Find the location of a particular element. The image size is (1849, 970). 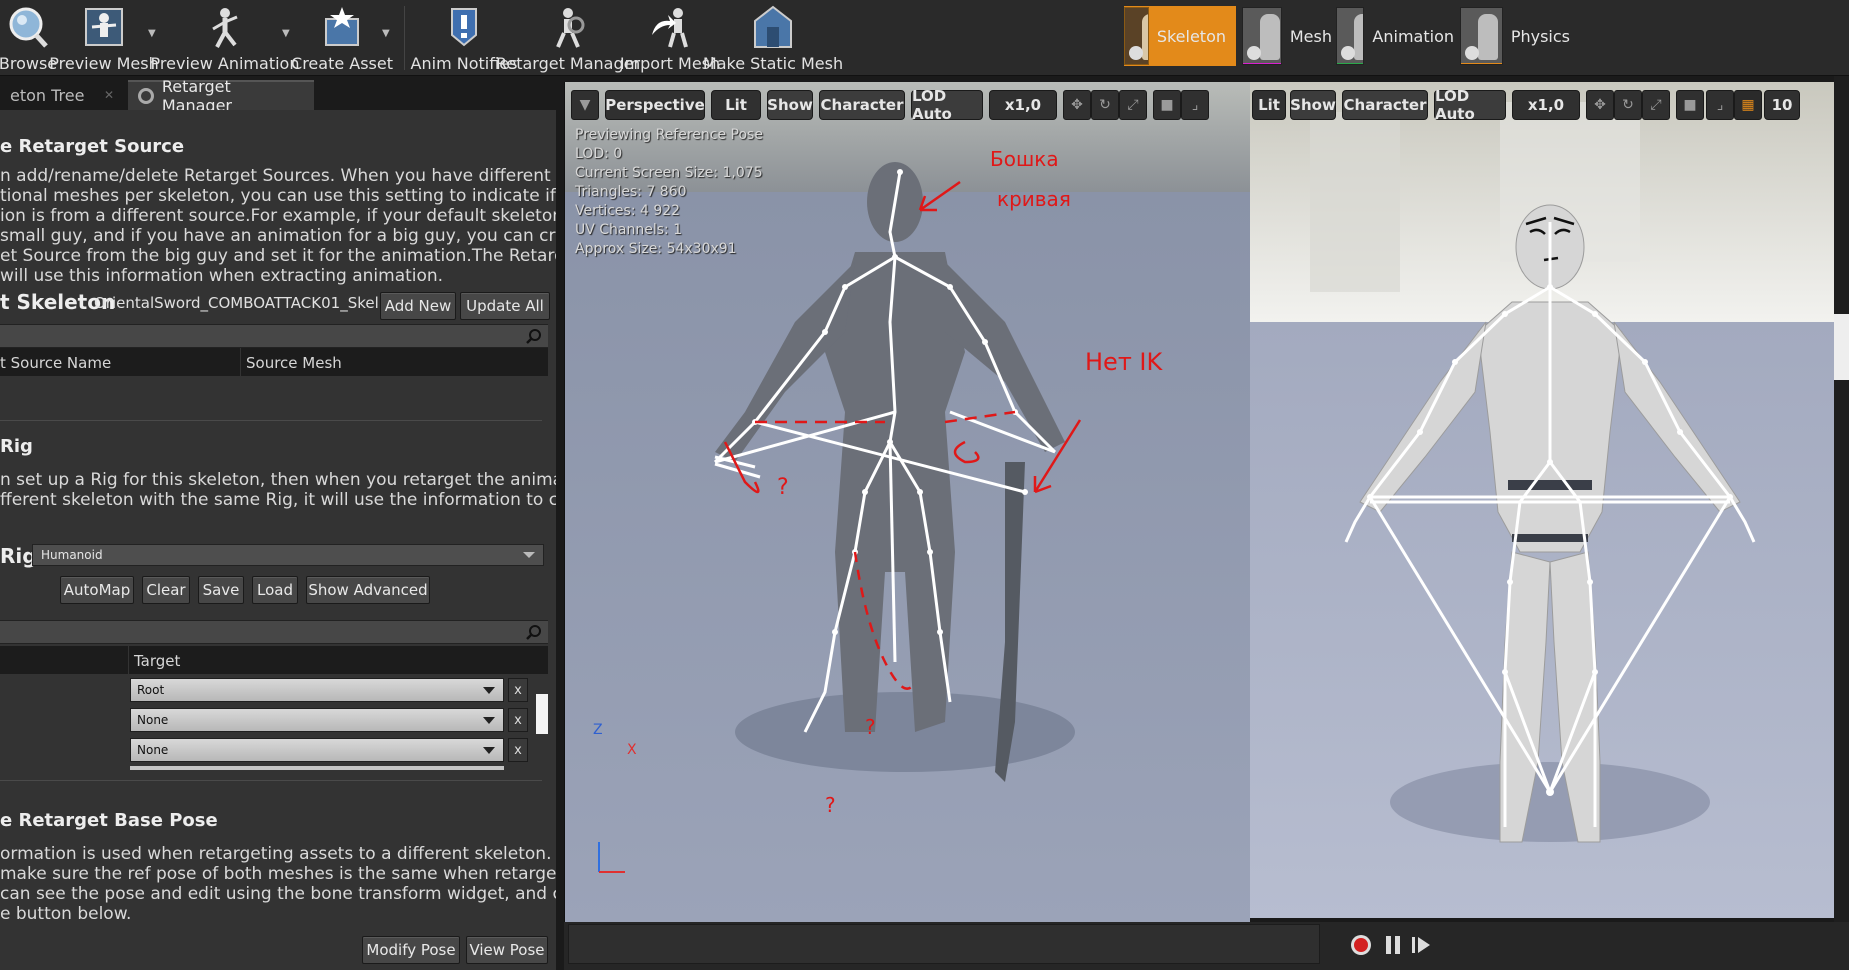

mode-animation-button: Animation is located at coordinates (1395, 36).